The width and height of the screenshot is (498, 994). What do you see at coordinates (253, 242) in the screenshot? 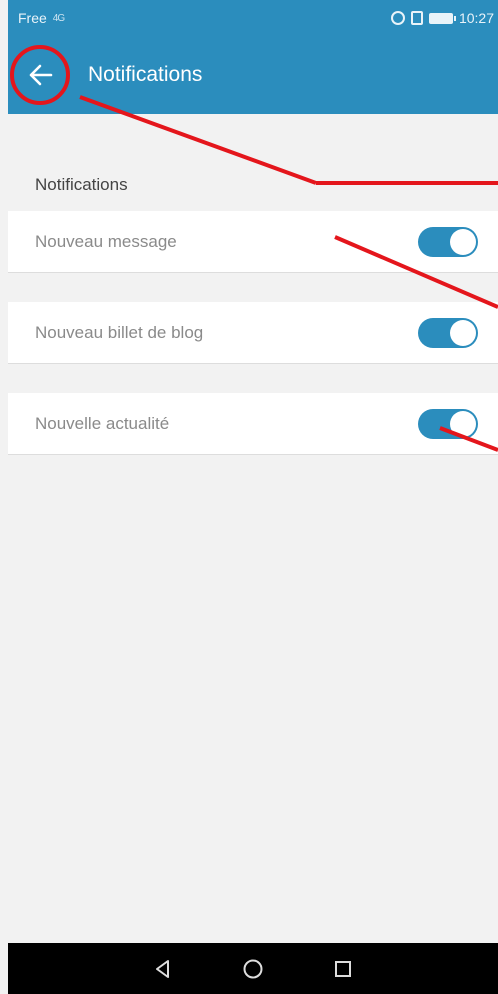
I see `setting-row-nouveau-message: Nouveau message` at bounding box center [253, 242].